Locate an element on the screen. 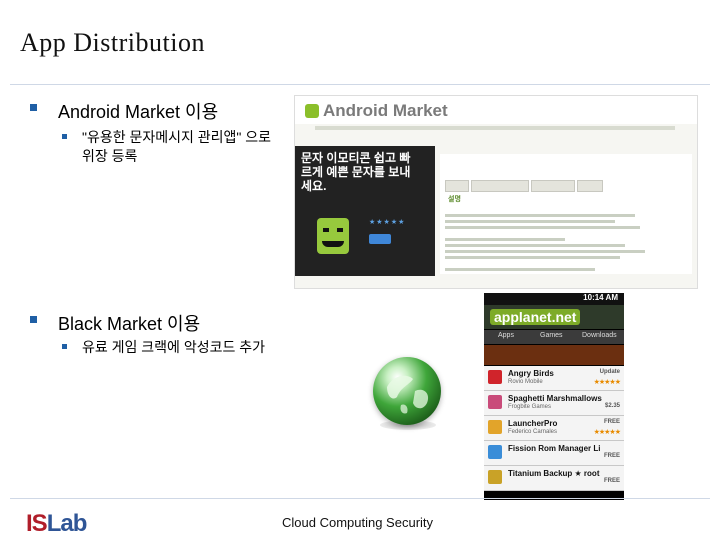 The width and height of the screenshot is (720, 540). app-name: Titanium Backup ★ root is located at coordinates (554, 473).